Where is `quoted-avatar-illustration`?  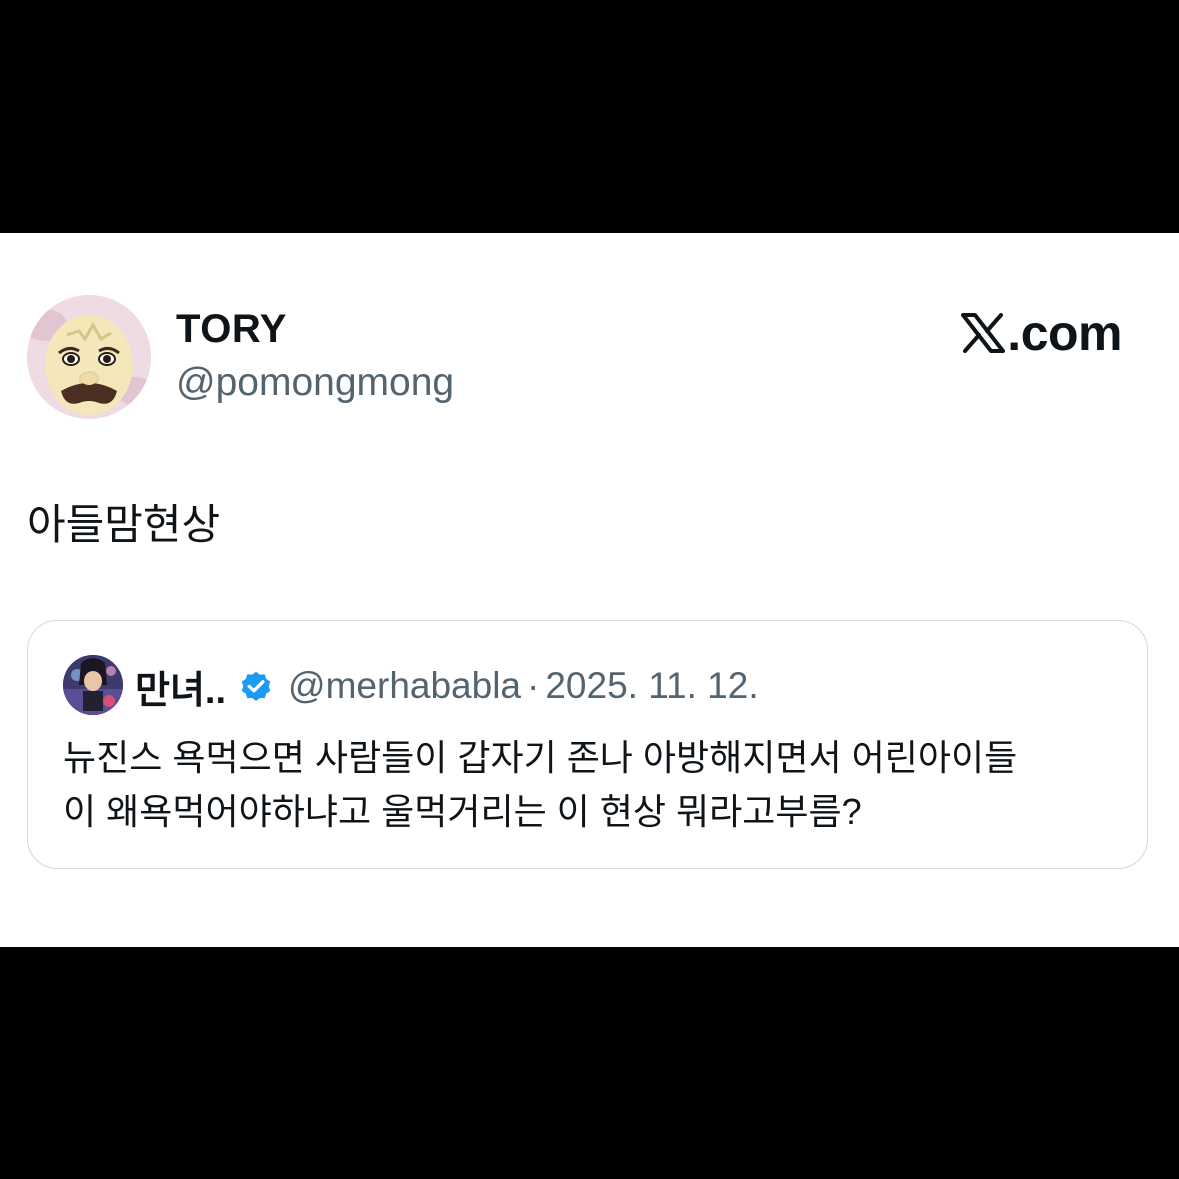 quoted-avatar-illustration is located at coordinates (93, 685).